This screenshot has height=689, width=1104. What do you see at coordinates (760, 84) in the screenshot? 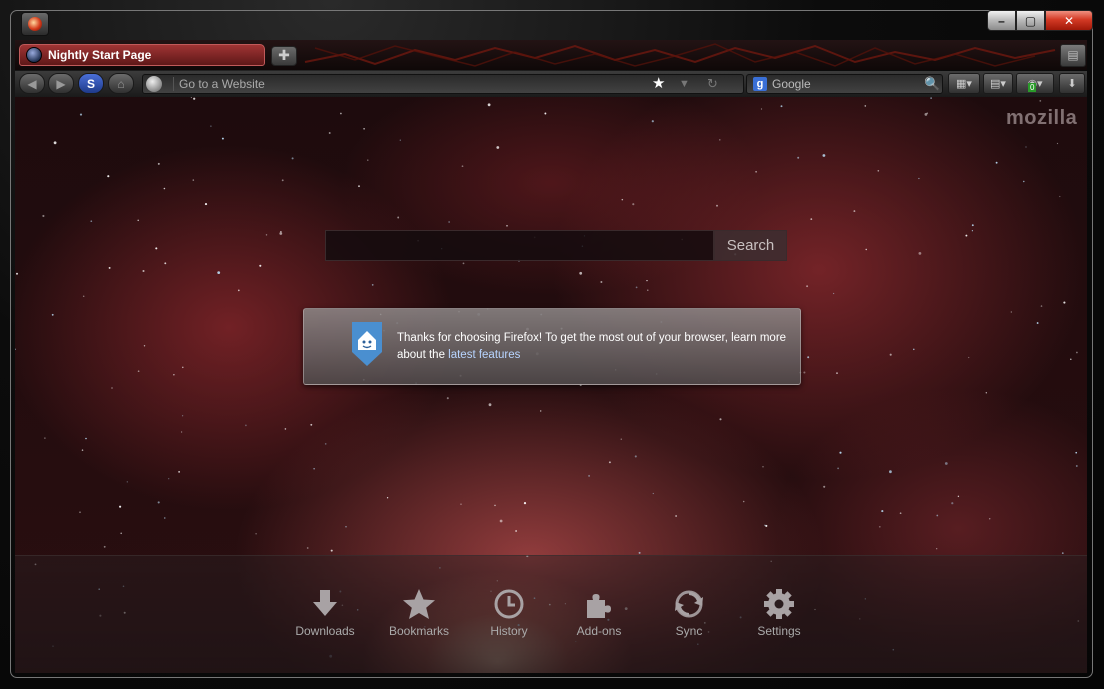
I see `google-icon: g` at bounding box center [760, 84].